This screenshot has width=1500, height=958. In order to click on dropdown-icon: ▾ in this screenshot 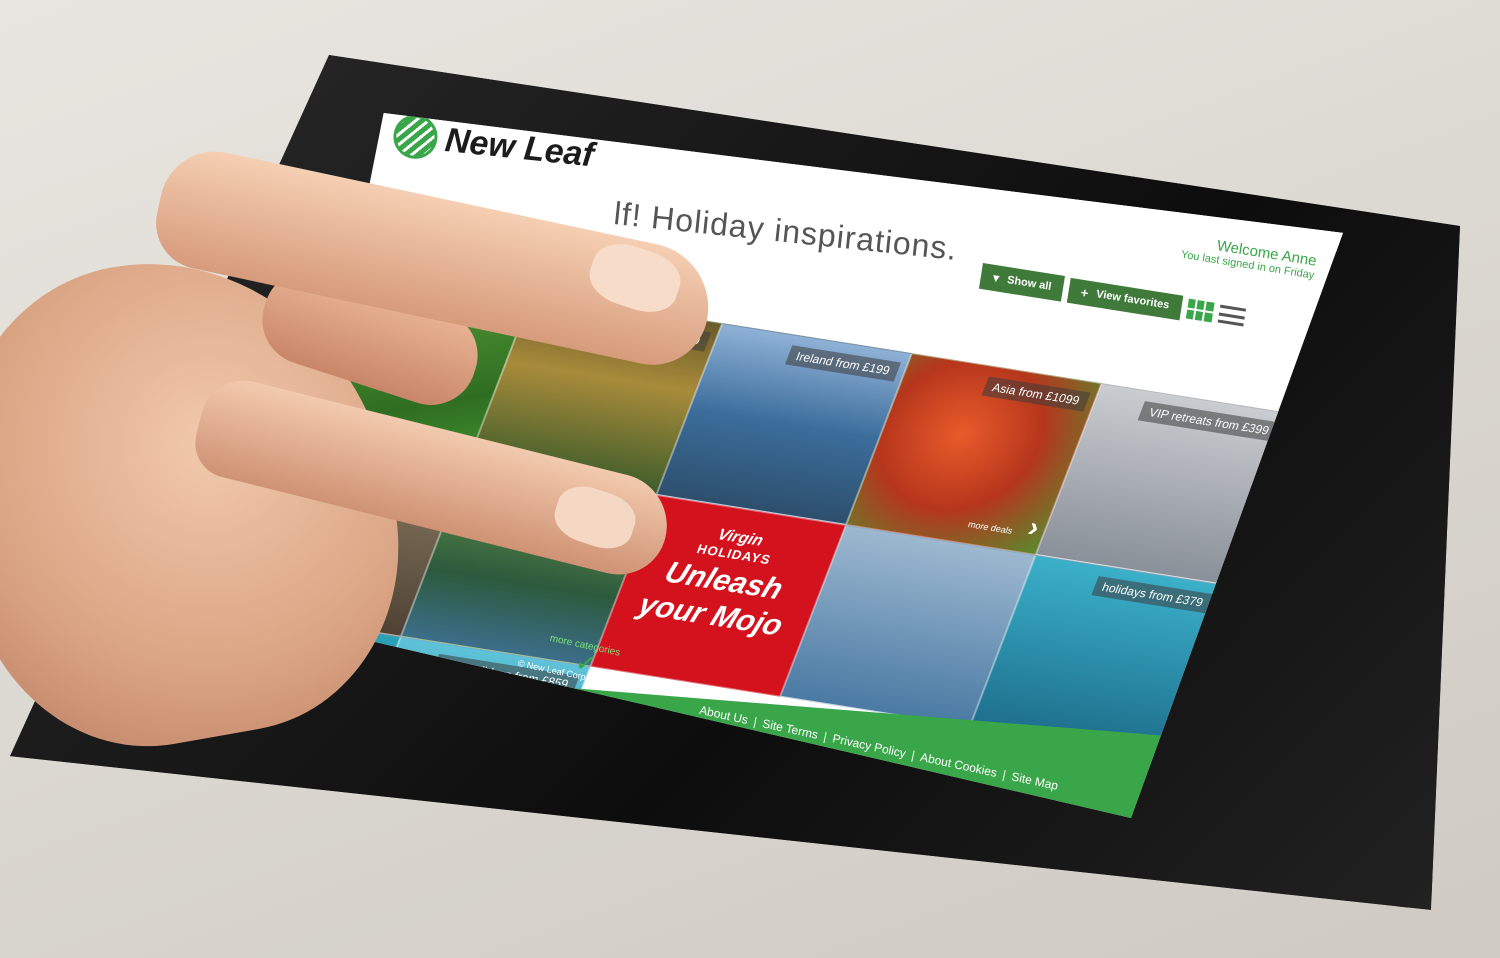, I will do `click(996, 277)`.